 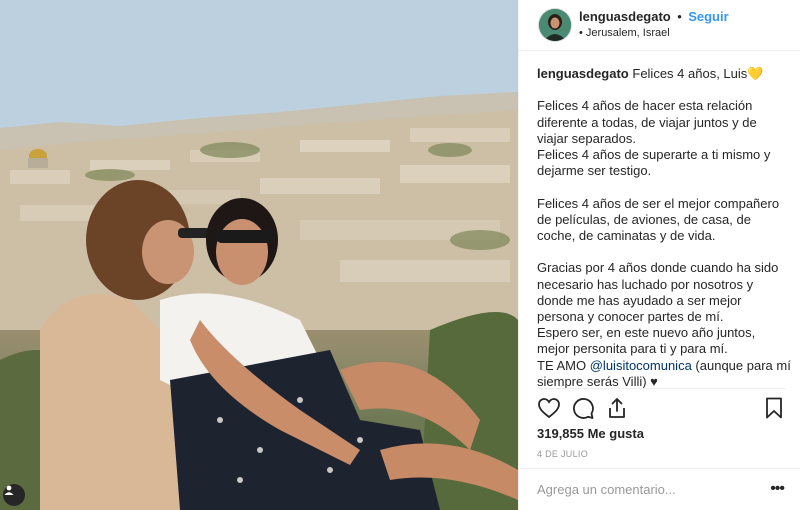 I want to click on caption-line: viajar separados., so click(x=586, y=138).